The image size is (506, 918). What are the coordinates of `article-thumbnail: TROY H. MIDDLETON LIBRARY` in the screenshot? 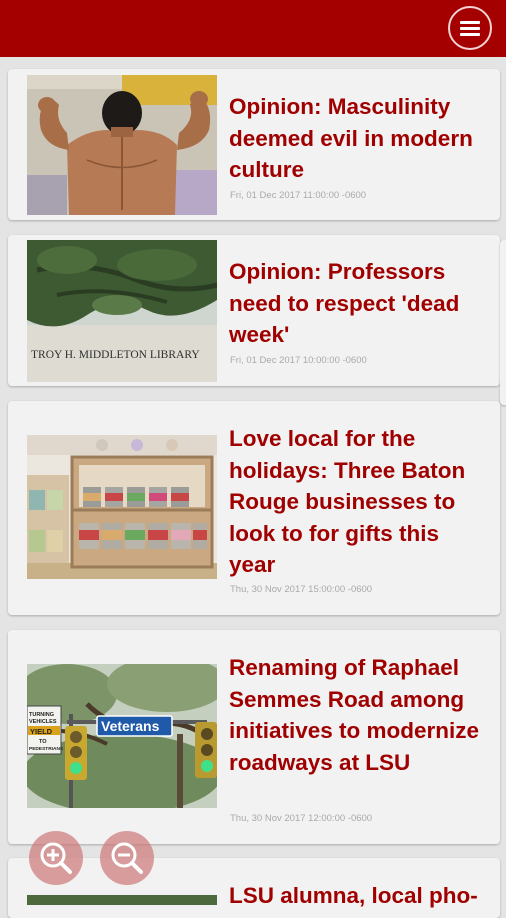 It's located at (122, 311).